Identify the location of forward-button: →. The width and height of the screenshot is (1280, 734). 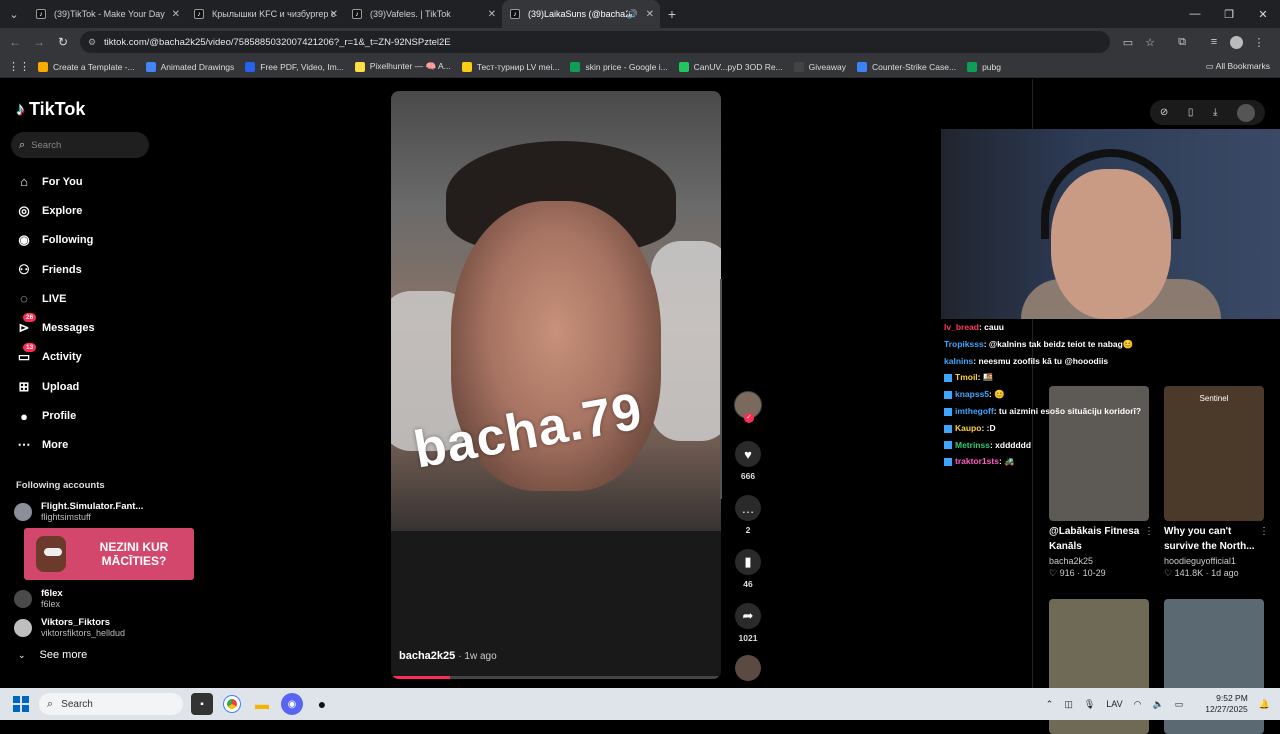
(39, 42).